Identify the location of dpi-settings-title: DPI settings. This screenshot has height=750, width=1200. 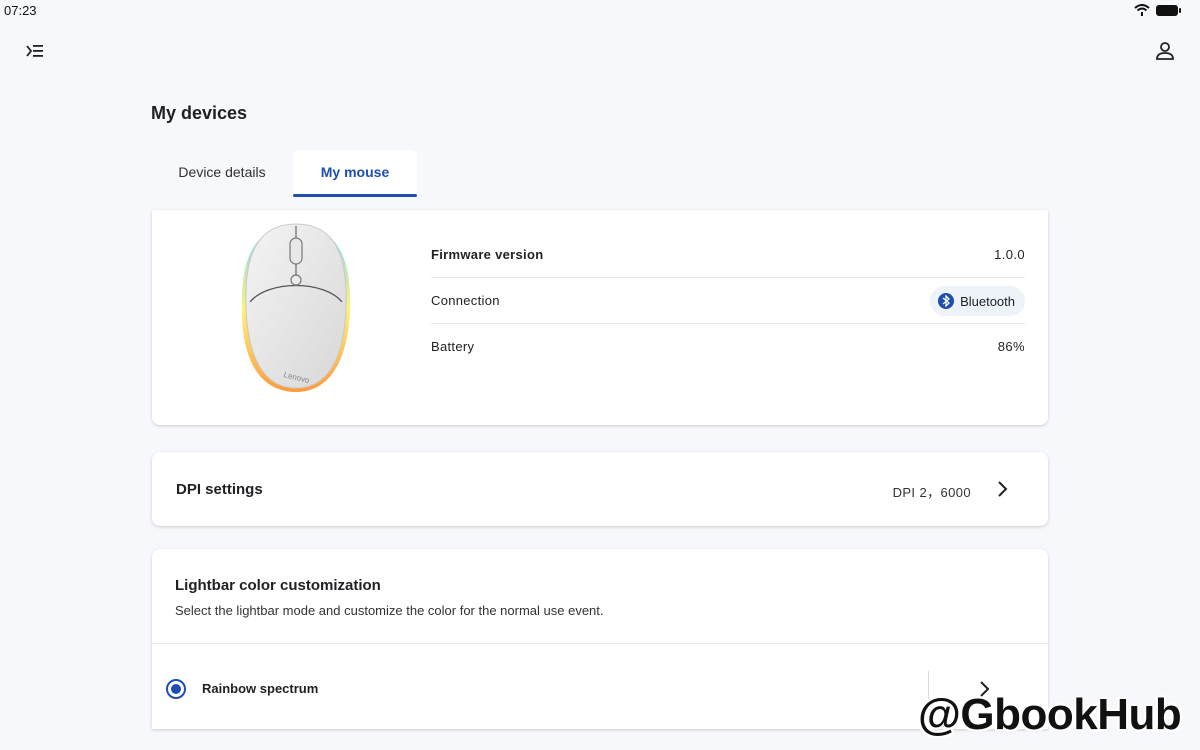
(219, 489).